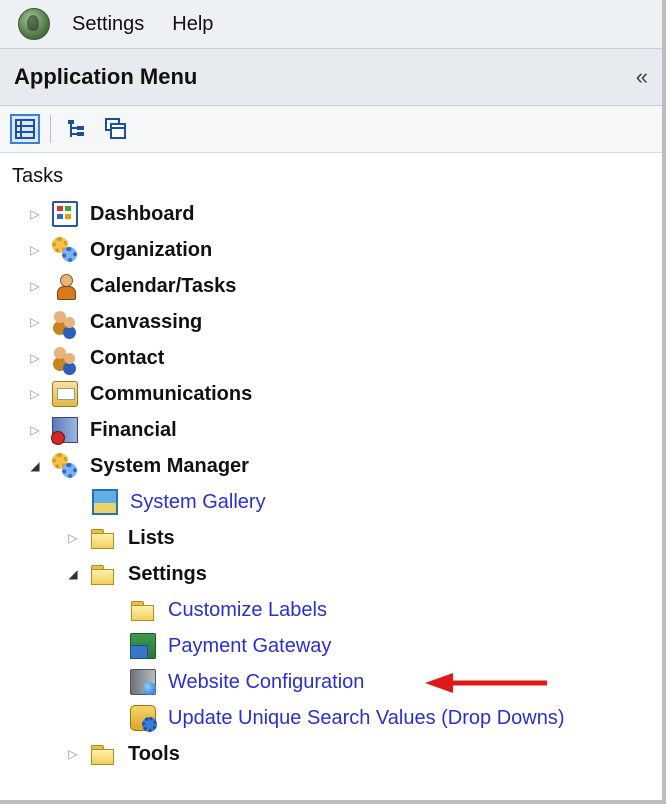  I want to click on payment-card-icon, so click(143, 646).